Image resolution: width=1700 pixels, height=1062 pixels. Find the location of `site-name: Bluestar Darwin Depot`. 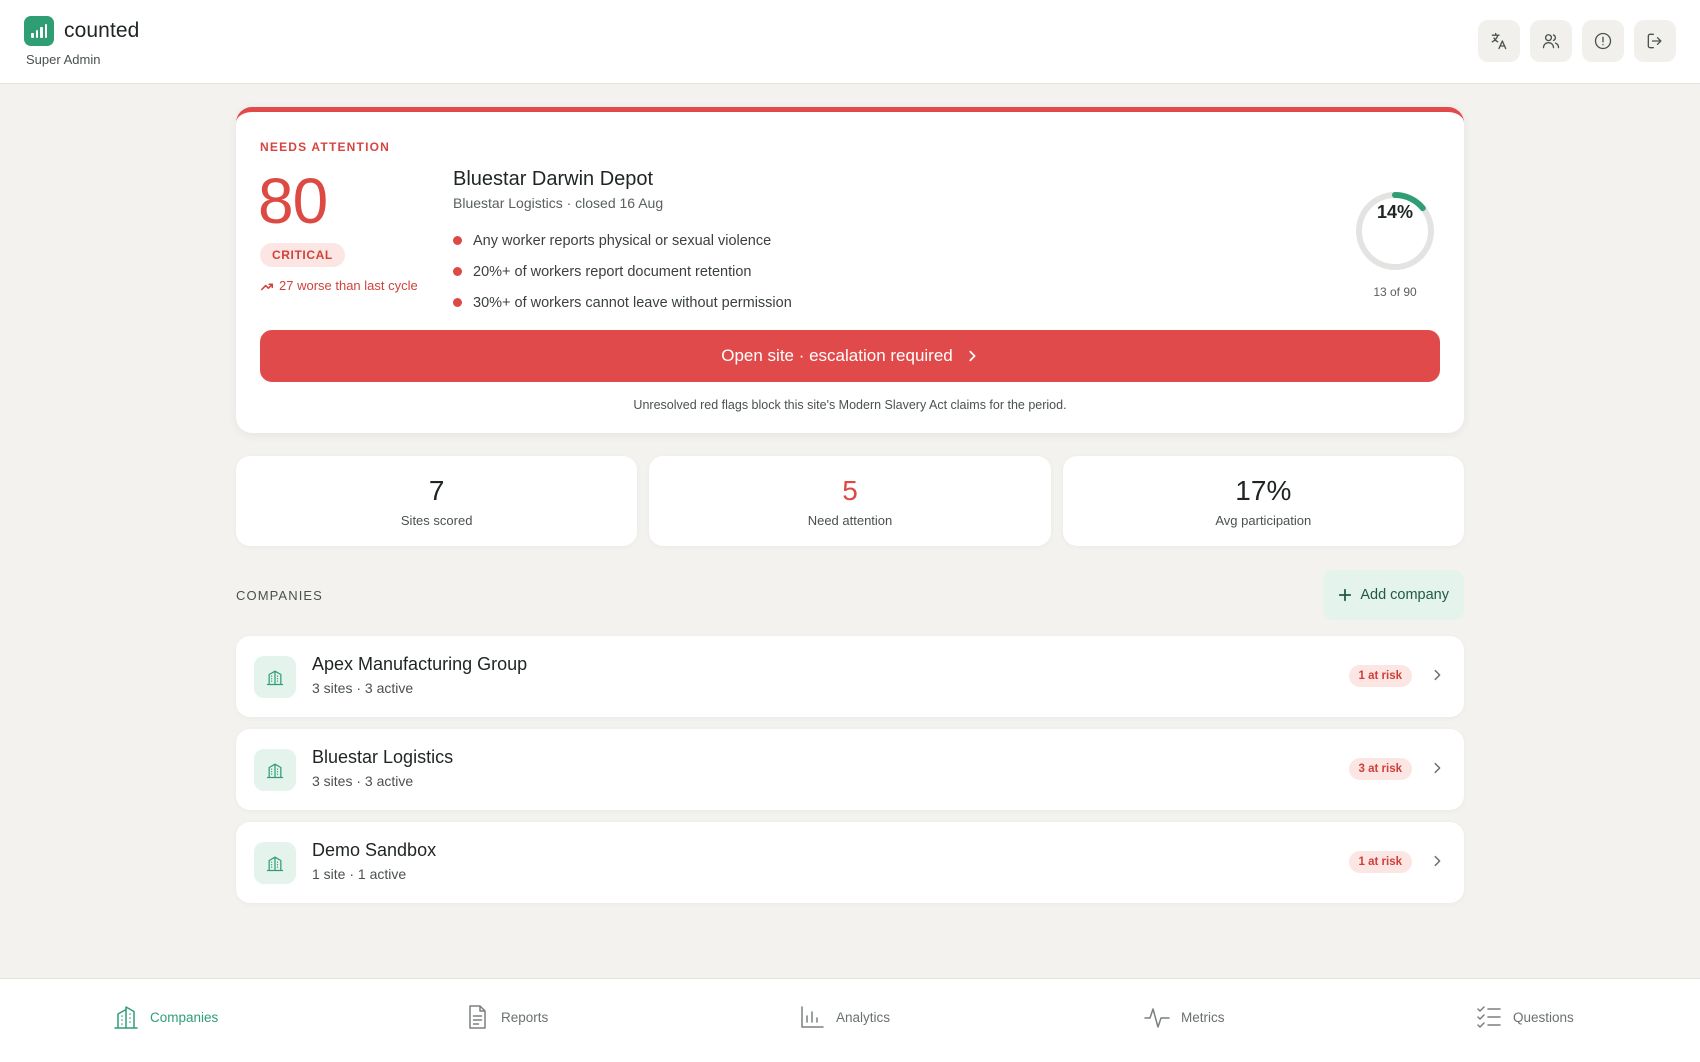

site-name: Bluestar Darwin Depot is located at coordinates (553, 179).